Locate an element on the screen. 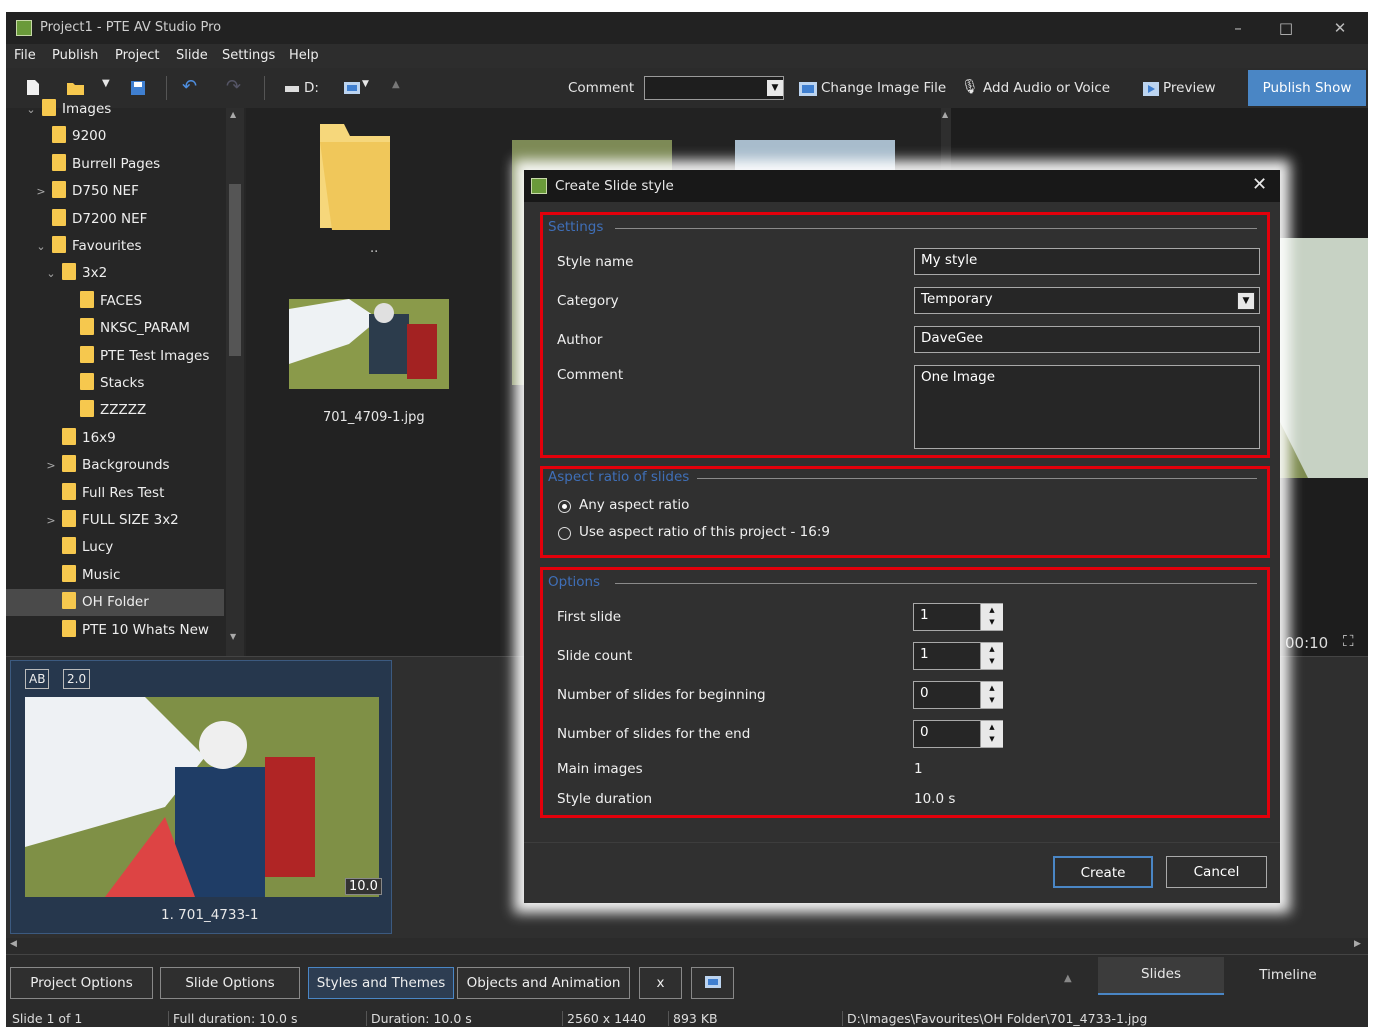 The height and width of the screenshot is (1027, 1375). tree-item: NKSC_PARAM is located at coordinates (115, 328).